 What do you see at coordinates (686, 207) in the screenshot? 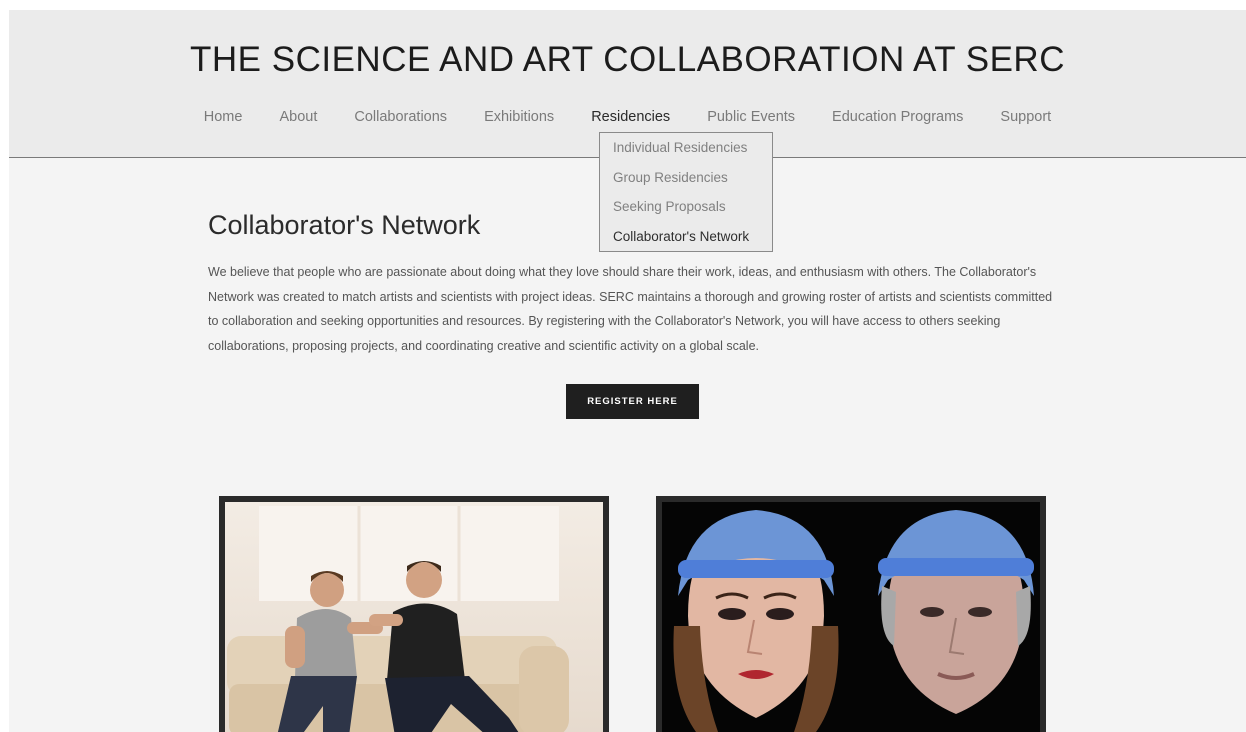
I see `dropdown-item-seeking-proposals: Seeking Proposals` at bounding box center [686, 207].